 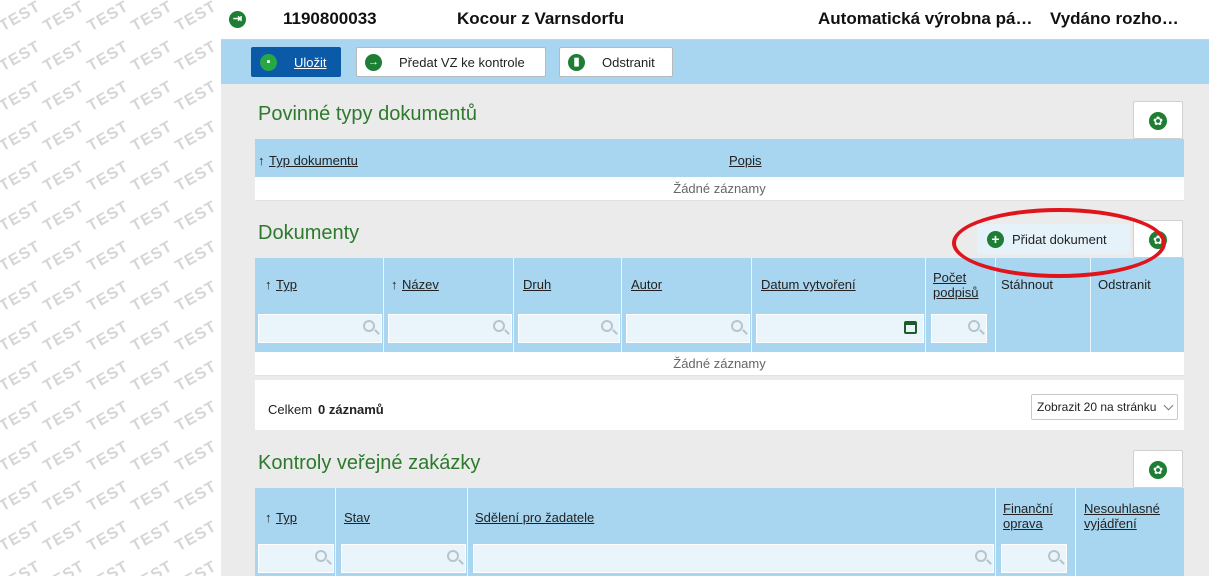 What do you see at coordinates (450, 328) in the screenshot?
I see `filter-name-input` at bounding box center [450, 328].